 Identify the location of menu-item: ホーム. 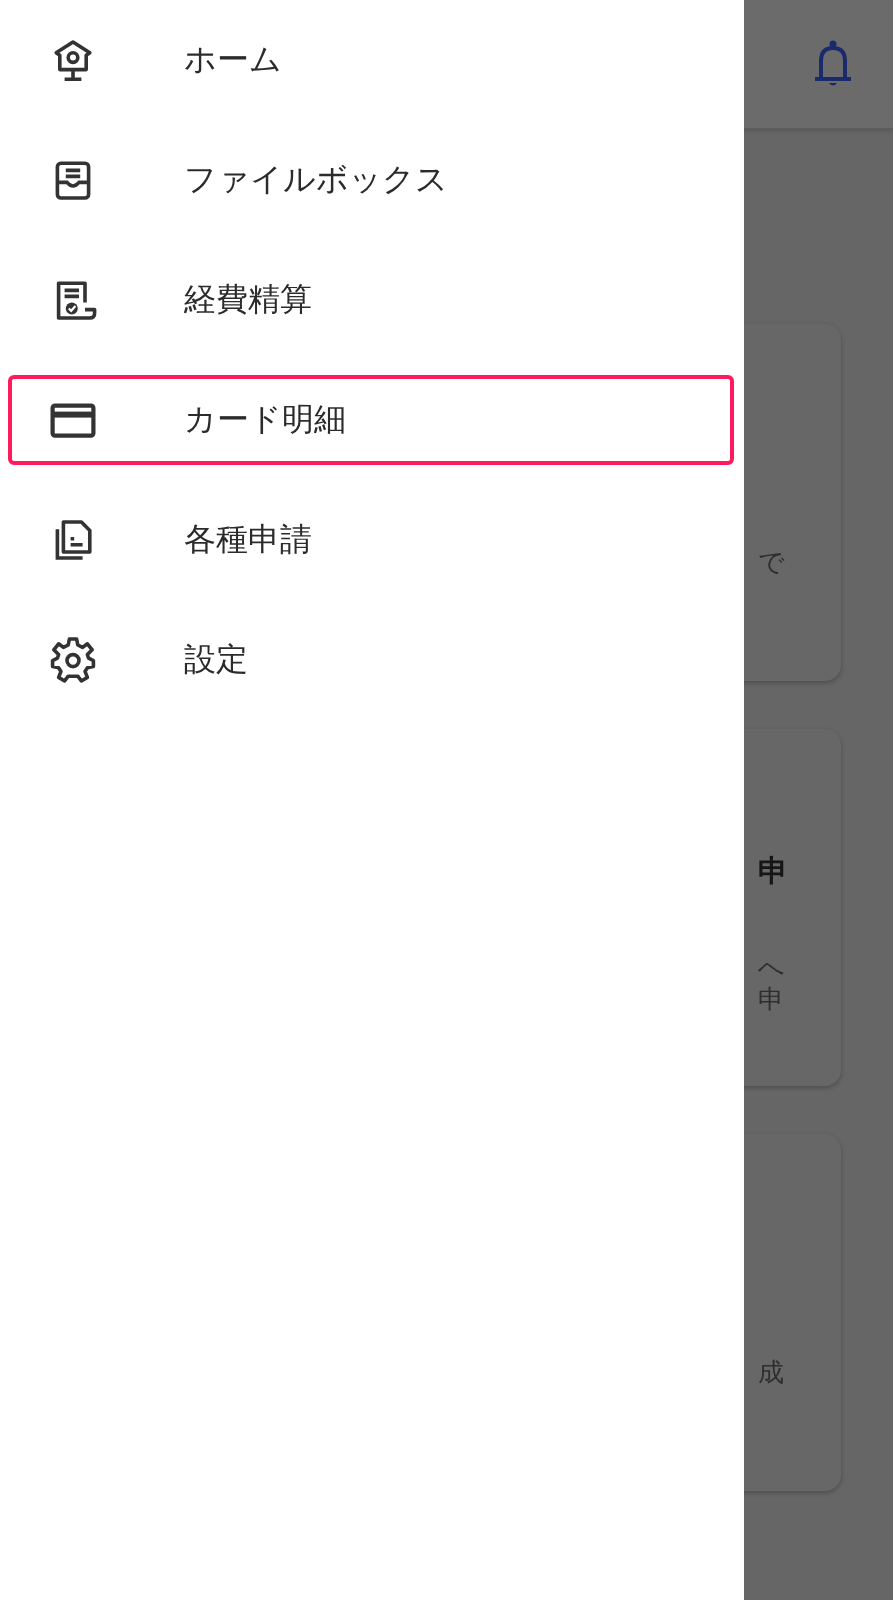
(371, 60).